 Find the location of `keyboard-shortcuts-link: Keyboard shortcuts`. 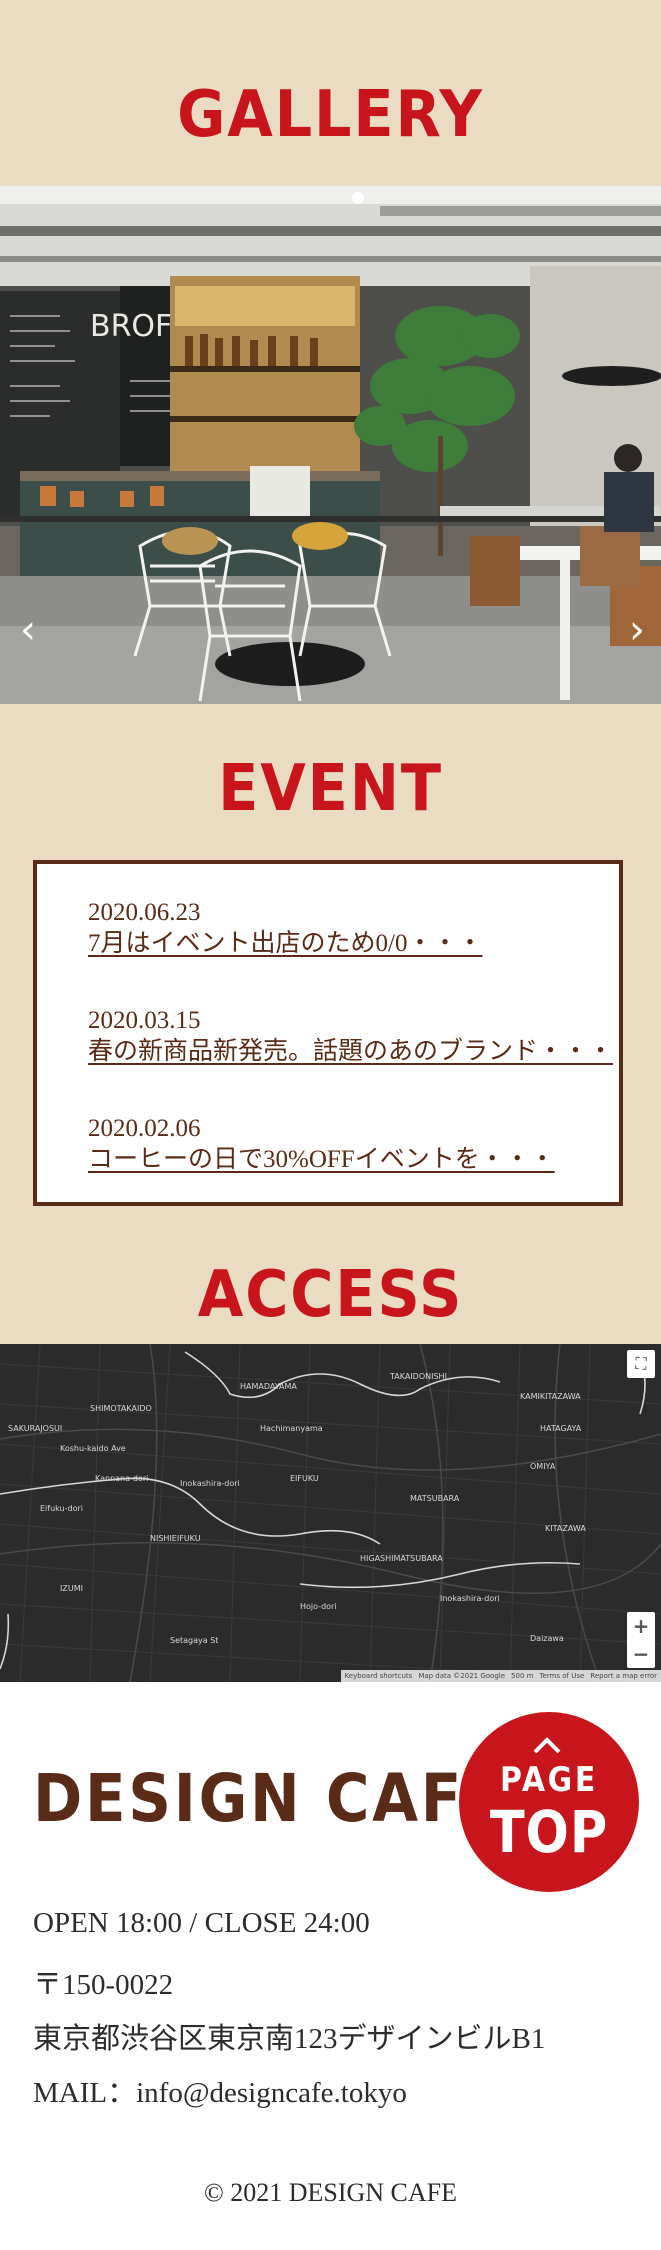

keyboard-shortcuts-link: Keyboard shortcuts is located at coordinates (379, 1676).